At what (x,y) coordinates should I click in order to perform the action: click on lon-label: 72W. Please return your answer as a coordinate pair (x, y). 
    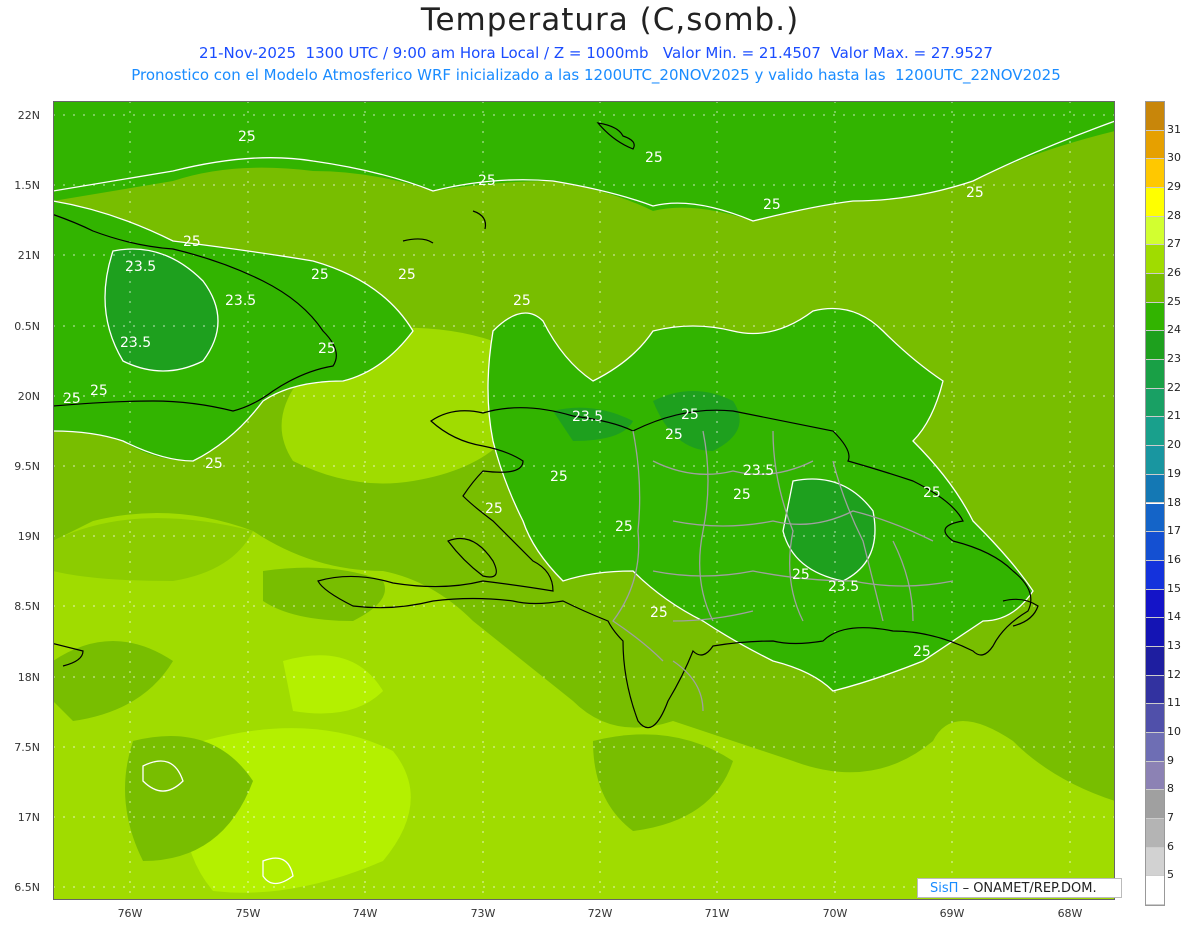
    Looking at the image, I should click on (600, 913).